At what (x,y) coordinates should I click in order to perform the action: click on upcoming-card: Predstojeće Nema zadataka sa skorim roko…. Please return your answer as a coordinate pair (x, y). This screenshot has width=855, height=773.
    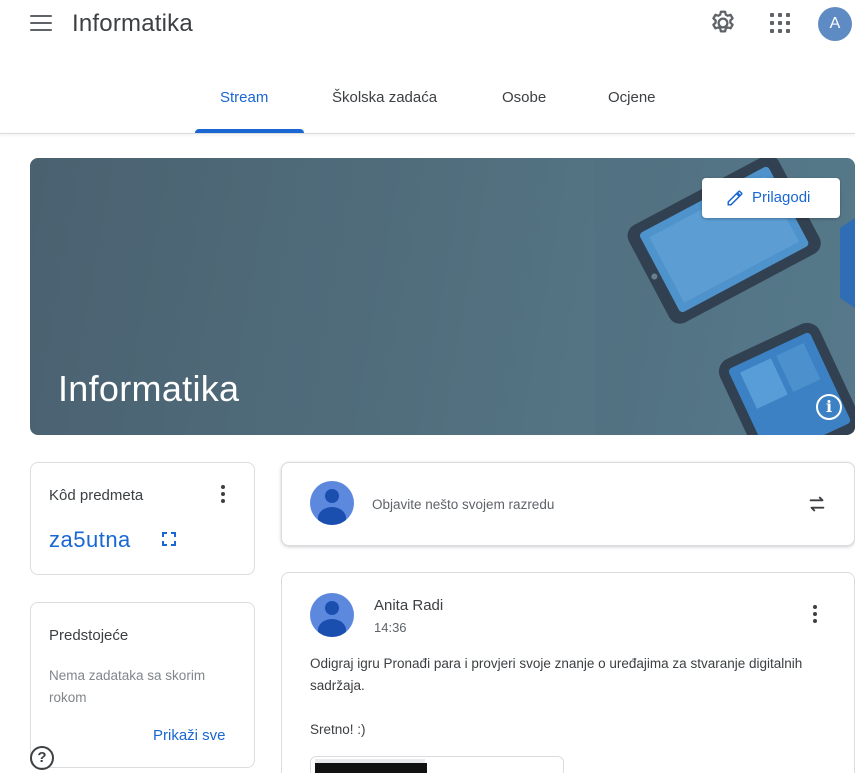
    Looking at the image, I should click on (142, 685).